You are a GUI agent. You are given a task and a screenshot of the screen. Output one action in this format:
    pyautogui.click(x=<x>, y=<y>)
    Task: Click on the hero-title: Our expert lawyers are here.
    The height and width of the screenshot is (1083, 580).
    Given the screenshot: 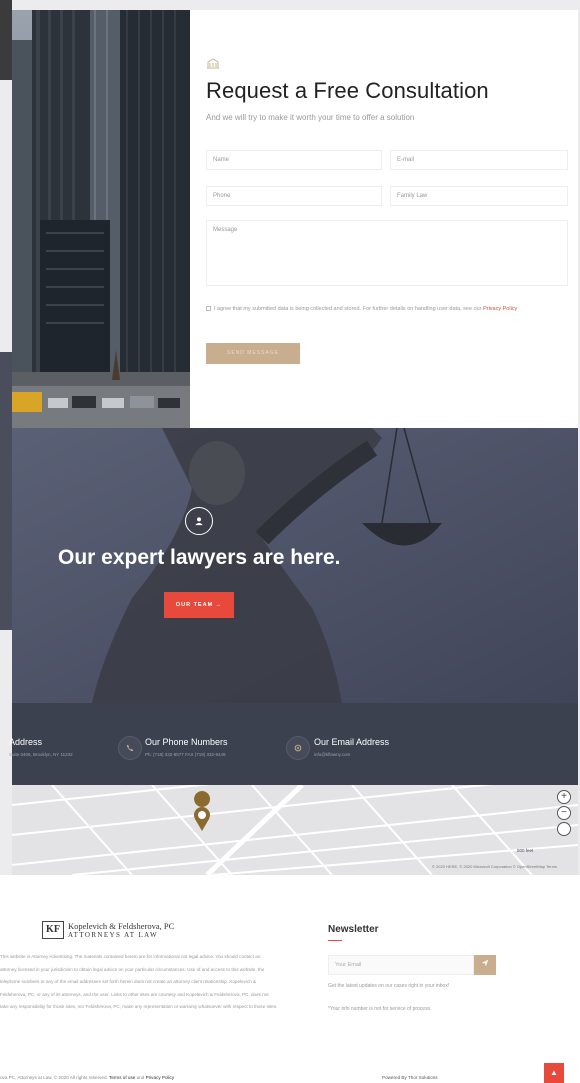 What is the action you would take?
    pyautogui.click(x=199, y=557)
    